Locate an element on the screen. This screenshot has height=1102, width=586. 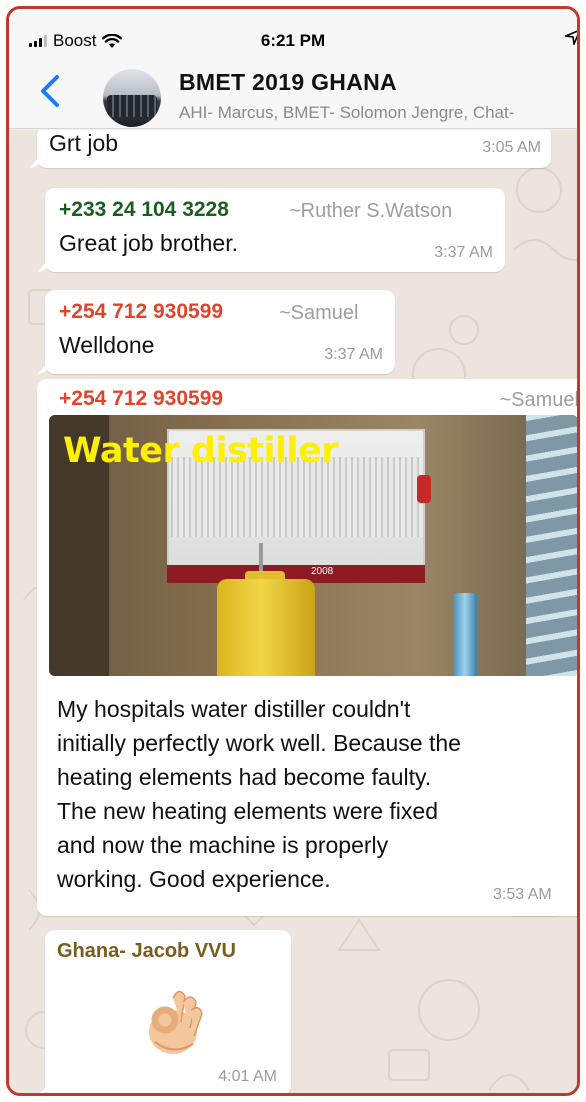
blue-filter is located at coordinates (465, 634).